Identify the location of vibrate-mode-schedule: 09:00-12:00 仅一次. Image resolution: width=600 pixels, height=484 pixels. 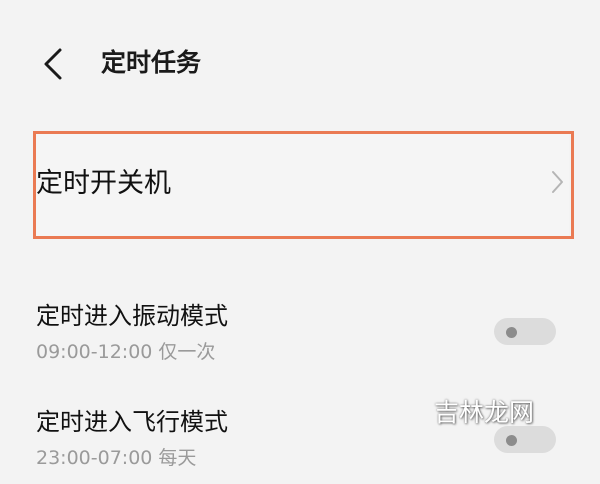
(126, 352).